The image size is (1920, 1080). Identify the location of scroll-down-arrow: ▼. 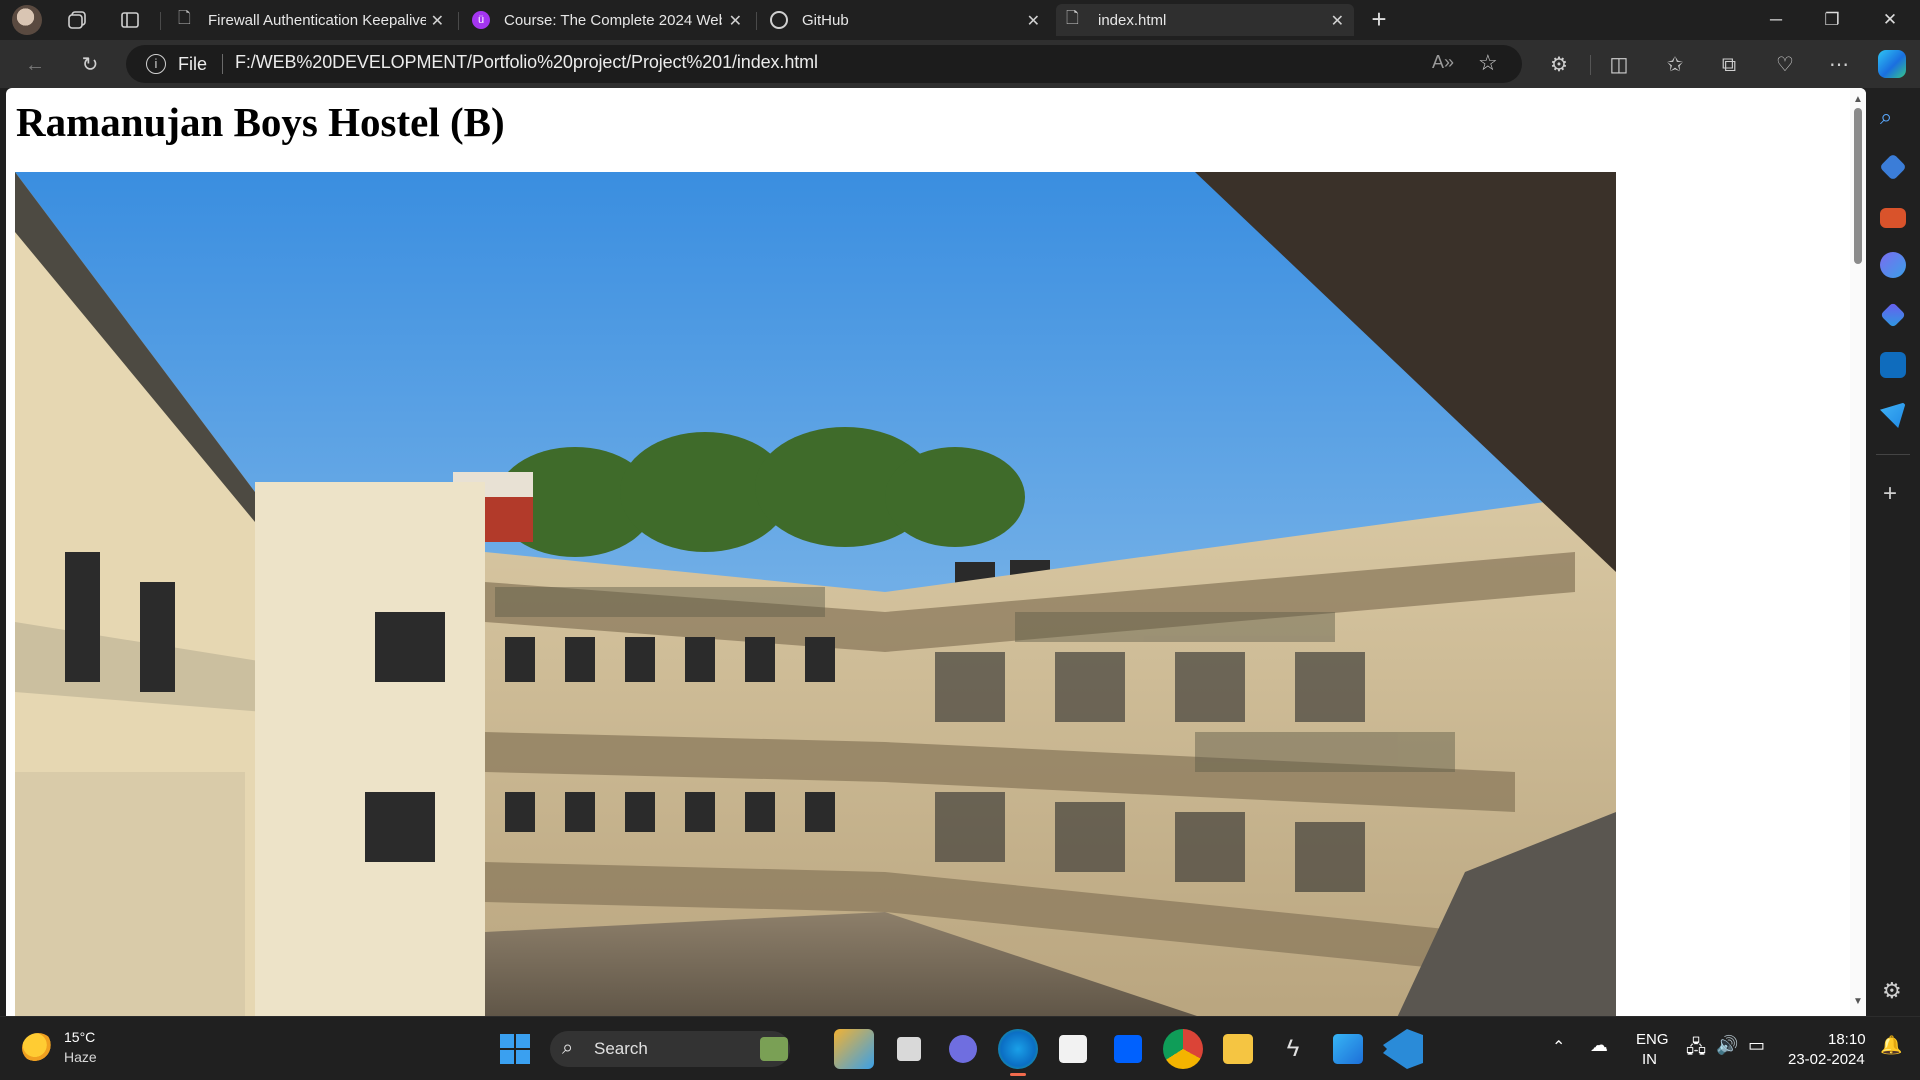
(1858, 1001).